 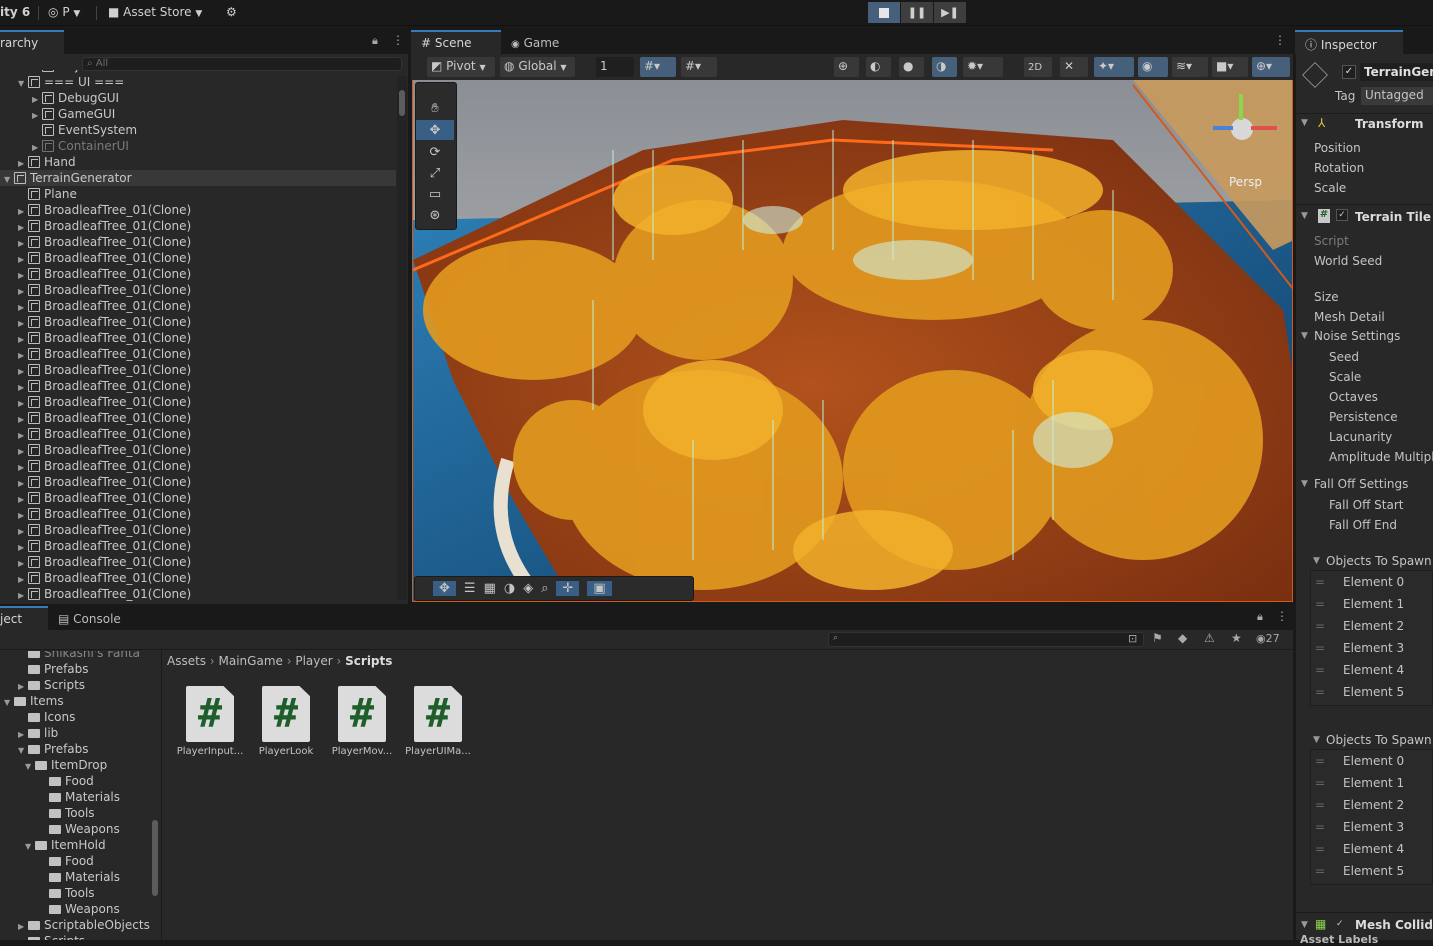 I want to click on pivot-dropdown: ◩ Pivot ▼, so click(x=461, y=67).